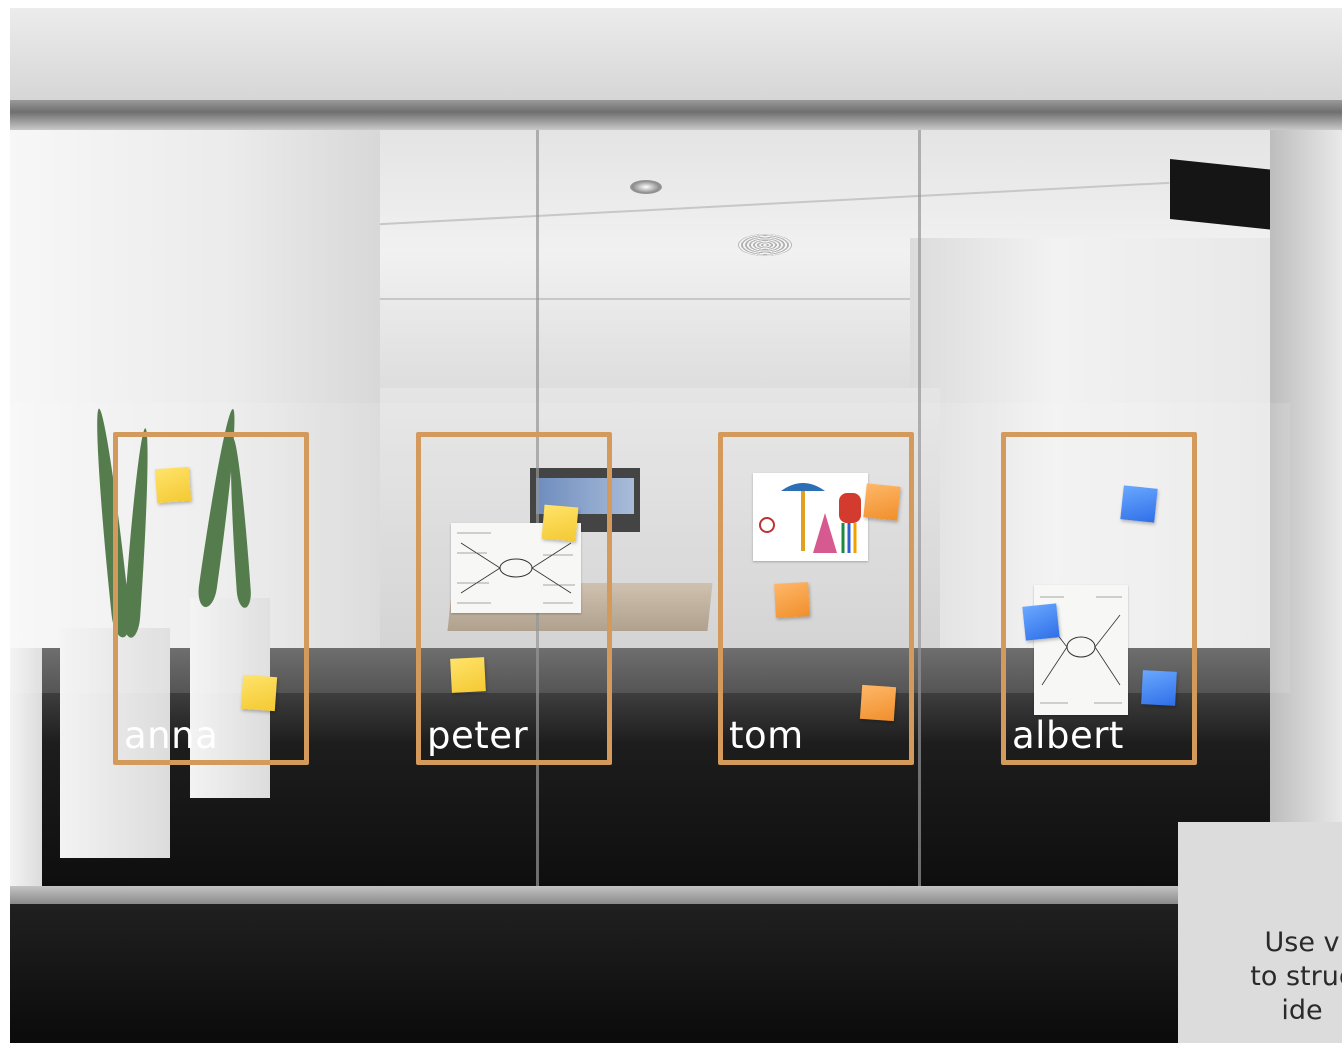  Describe the element at coordinates (1302, 942) in the screenshot. I see `caption-line-1: Use v` at that location.